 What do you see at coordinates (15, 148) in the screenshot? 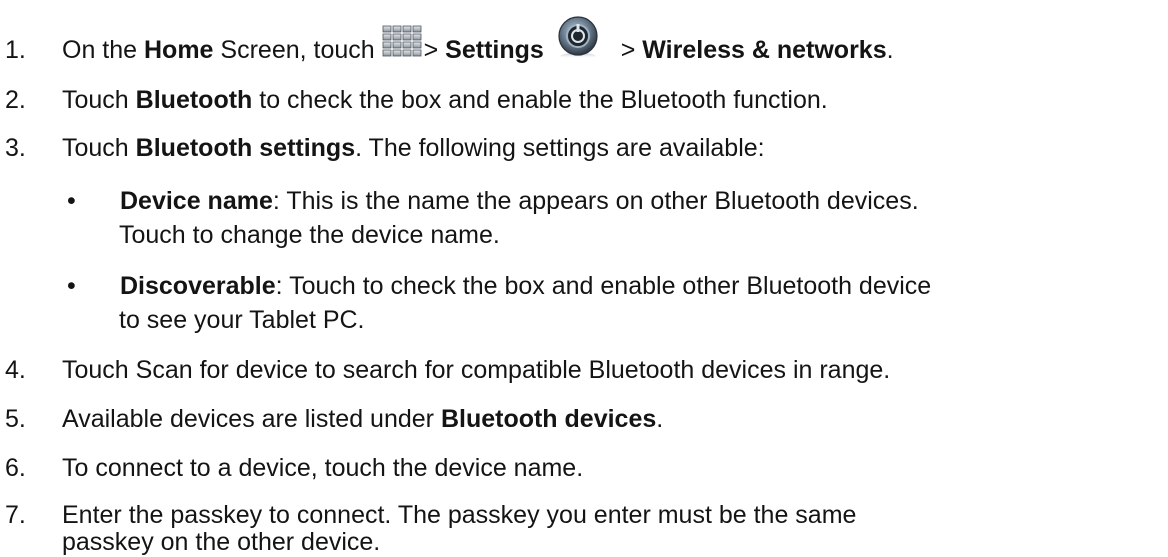
I see `step-number: 3.` at bounding box center [15, 148].